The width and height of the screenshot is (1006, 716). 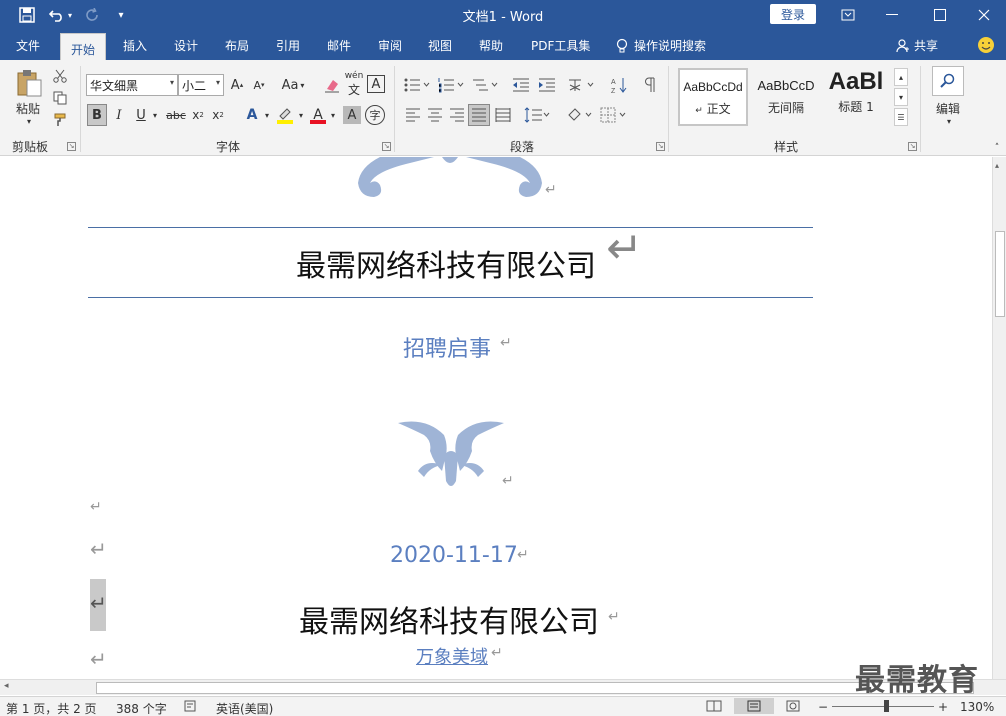 I want to click on style-normal: AaBbCcDd ↵ 正文, so click(x=713, y=97).